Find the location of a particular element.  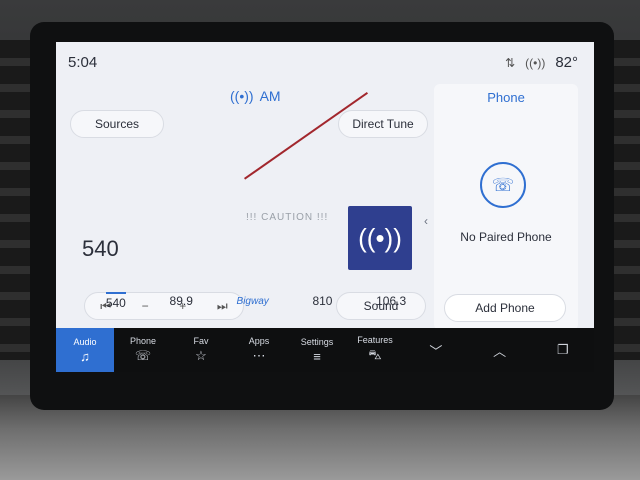

nav-features: Features ⛍ is located at coordinates (375, 350).